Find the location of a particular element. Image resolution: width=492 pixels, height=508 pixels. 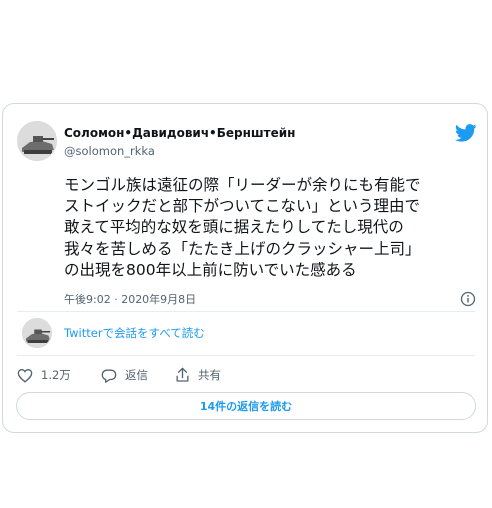

share-label: 共有 is located at coordinates (209, 375).